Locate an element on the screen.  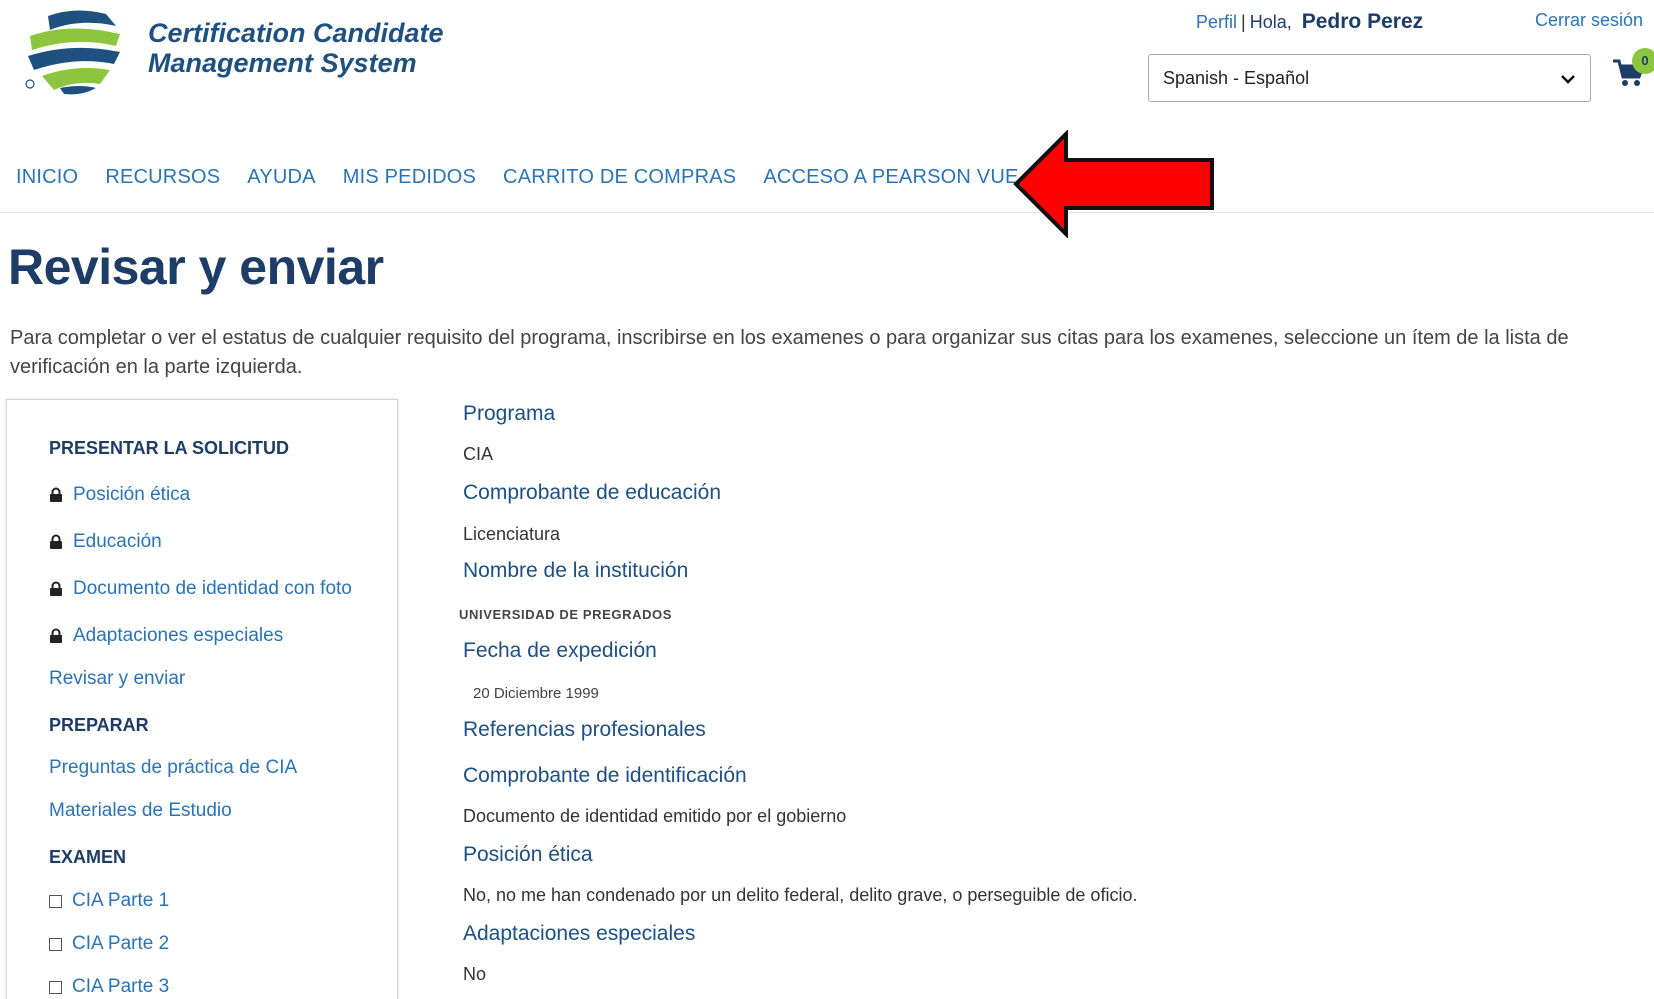
references-label: Referencias profesionales is located at coordinates (584, 729).